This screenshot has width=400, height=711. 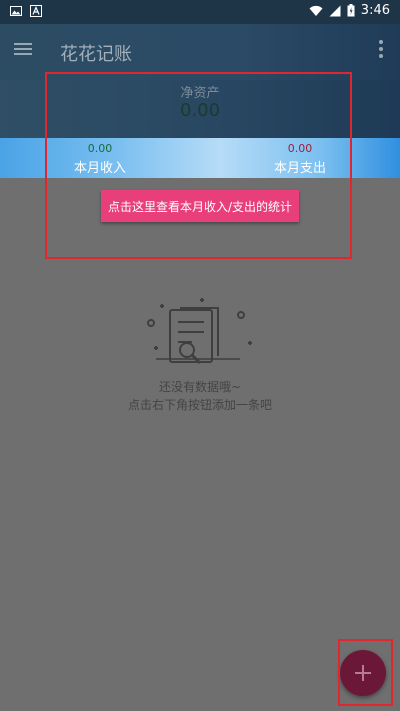 I want to click on menu-icon, so click(x=24, y=50).